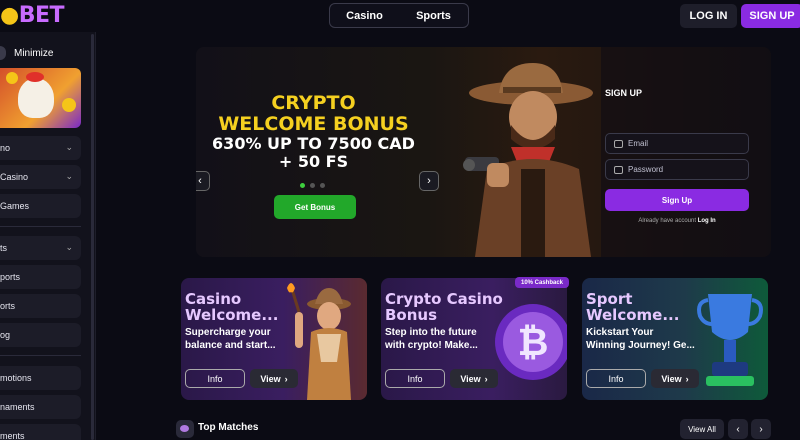  Describe the element at coordinates (730, 340) in the screenshot. I see `trophy-illustration` at that location.